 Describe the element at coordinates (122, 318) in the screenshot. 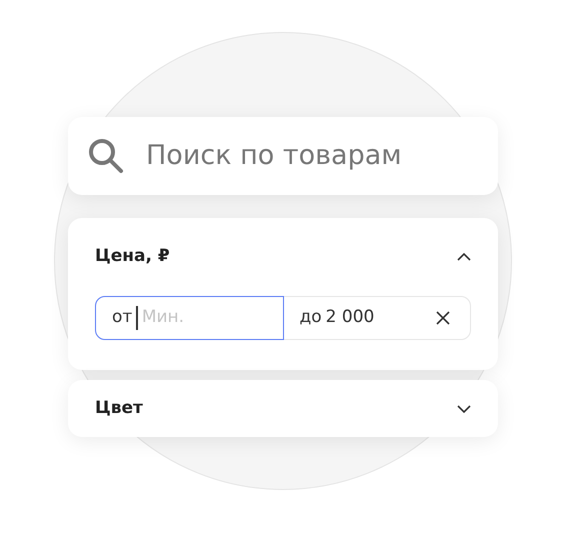

I see `field-prefix: от` at that location.